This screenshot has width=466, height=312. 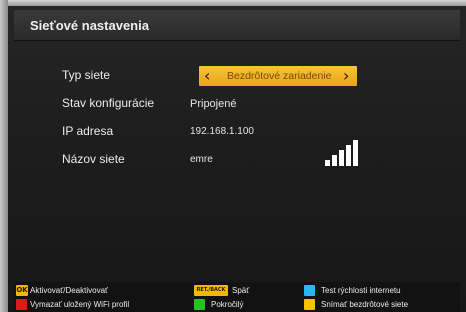 I want to click on footer-item-scan: Snímať bezdrôtové siete, so click(x=379, y=305).